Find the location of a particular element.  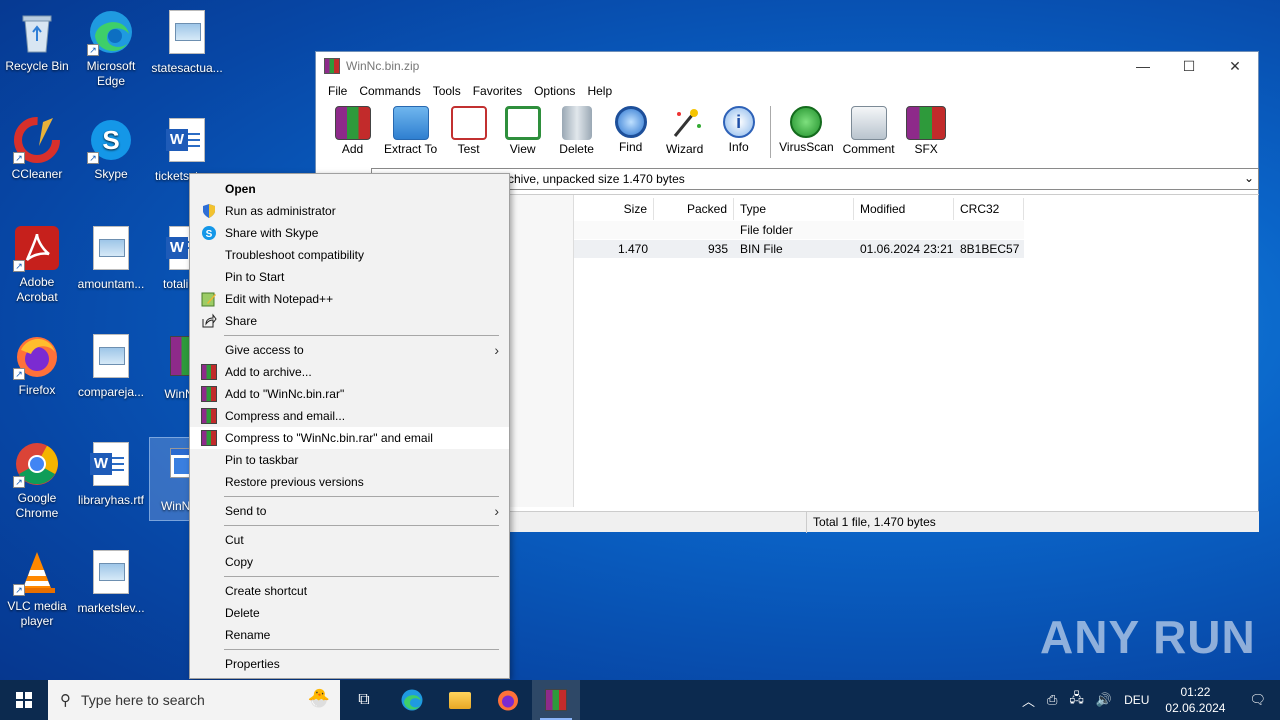

meet-now-icon: ⎙ is located at coordinates (1052, 700).